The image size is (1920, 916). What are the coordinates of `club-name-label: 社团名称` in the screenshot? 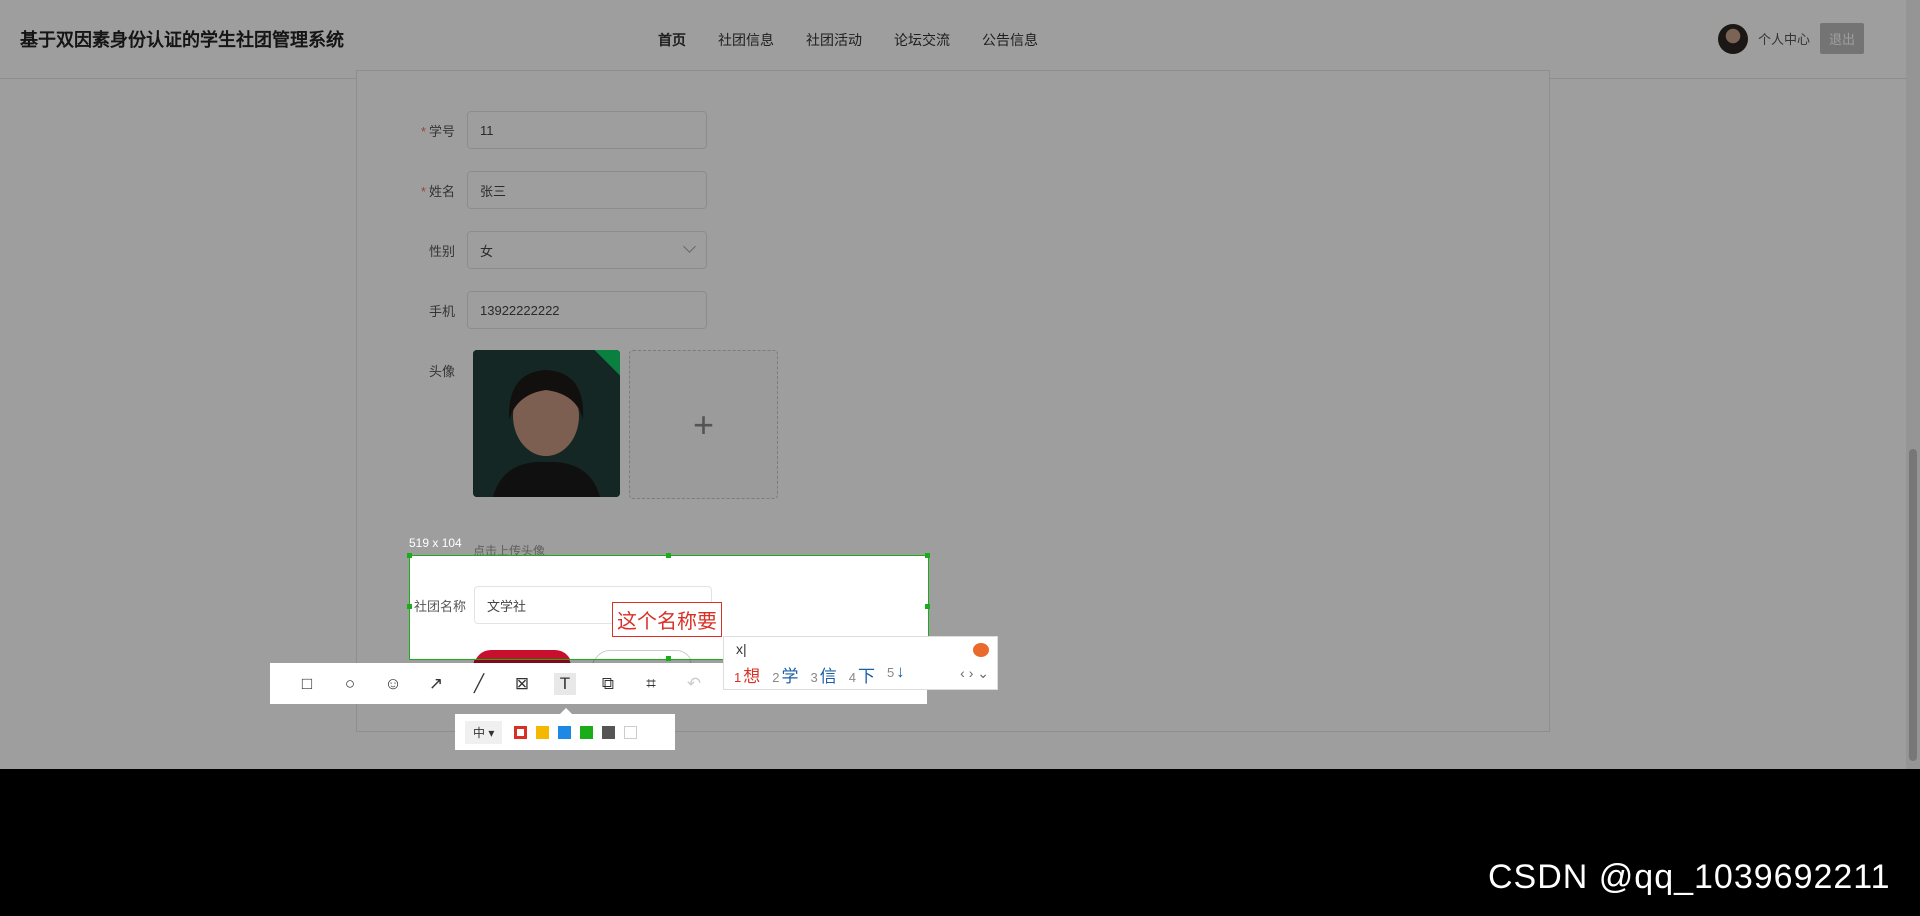 It's located at (439, 606).